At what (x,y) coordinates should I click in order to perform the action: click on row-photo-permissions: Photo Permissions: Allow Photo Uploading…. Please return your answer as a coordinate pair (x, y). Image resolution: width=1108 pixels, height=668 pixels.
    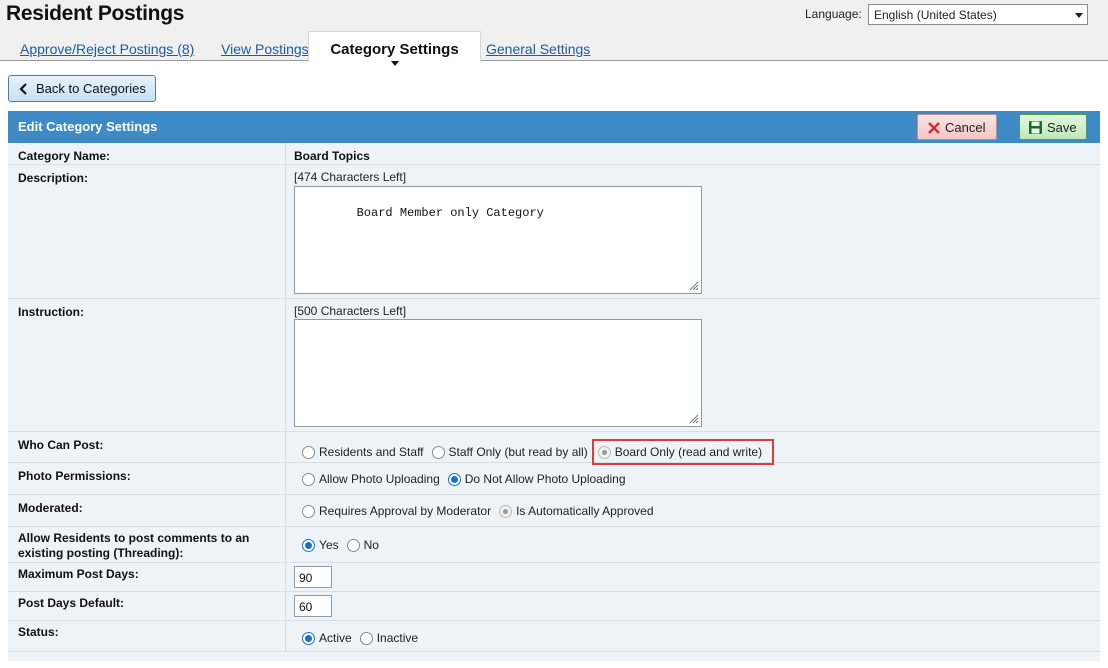
    Looking at the image, I should click on (554, 479).